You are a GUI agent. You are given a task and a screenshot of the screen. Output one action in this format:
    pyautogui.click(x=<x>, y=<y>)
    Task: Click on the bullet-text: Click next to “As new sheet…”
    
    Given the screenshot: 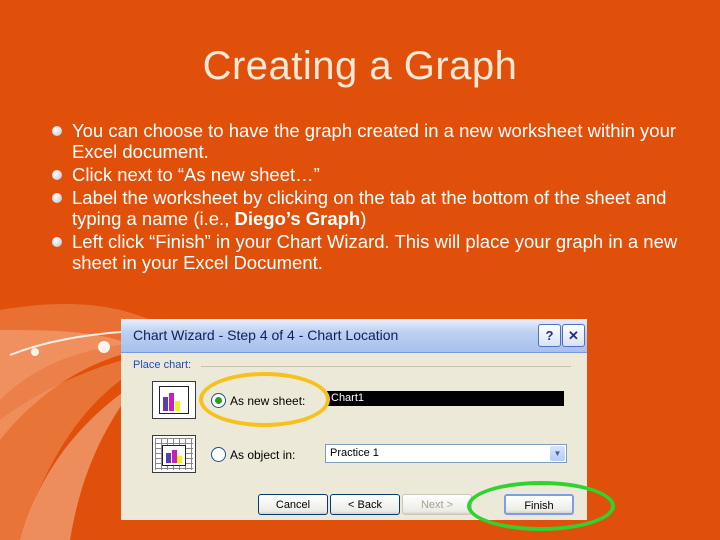 What is the action you would take?
    pyautogui.click(x=196, y=174)
    